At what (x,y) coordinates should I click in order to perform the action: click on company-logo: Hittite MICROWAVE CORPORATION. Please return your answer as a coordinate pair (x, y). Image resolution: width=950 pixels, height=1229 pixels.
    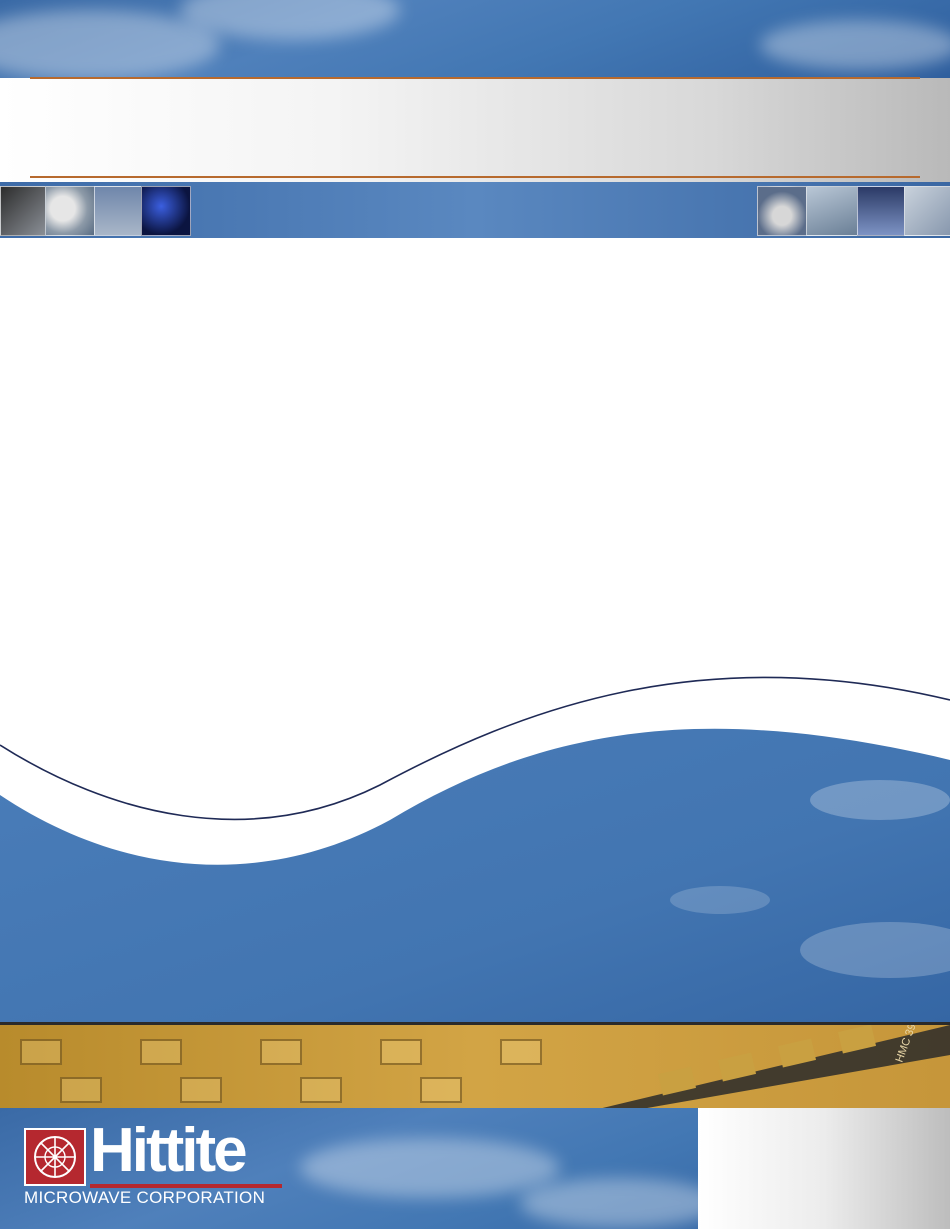
    Looking at the image, I should click on (155, 1163).